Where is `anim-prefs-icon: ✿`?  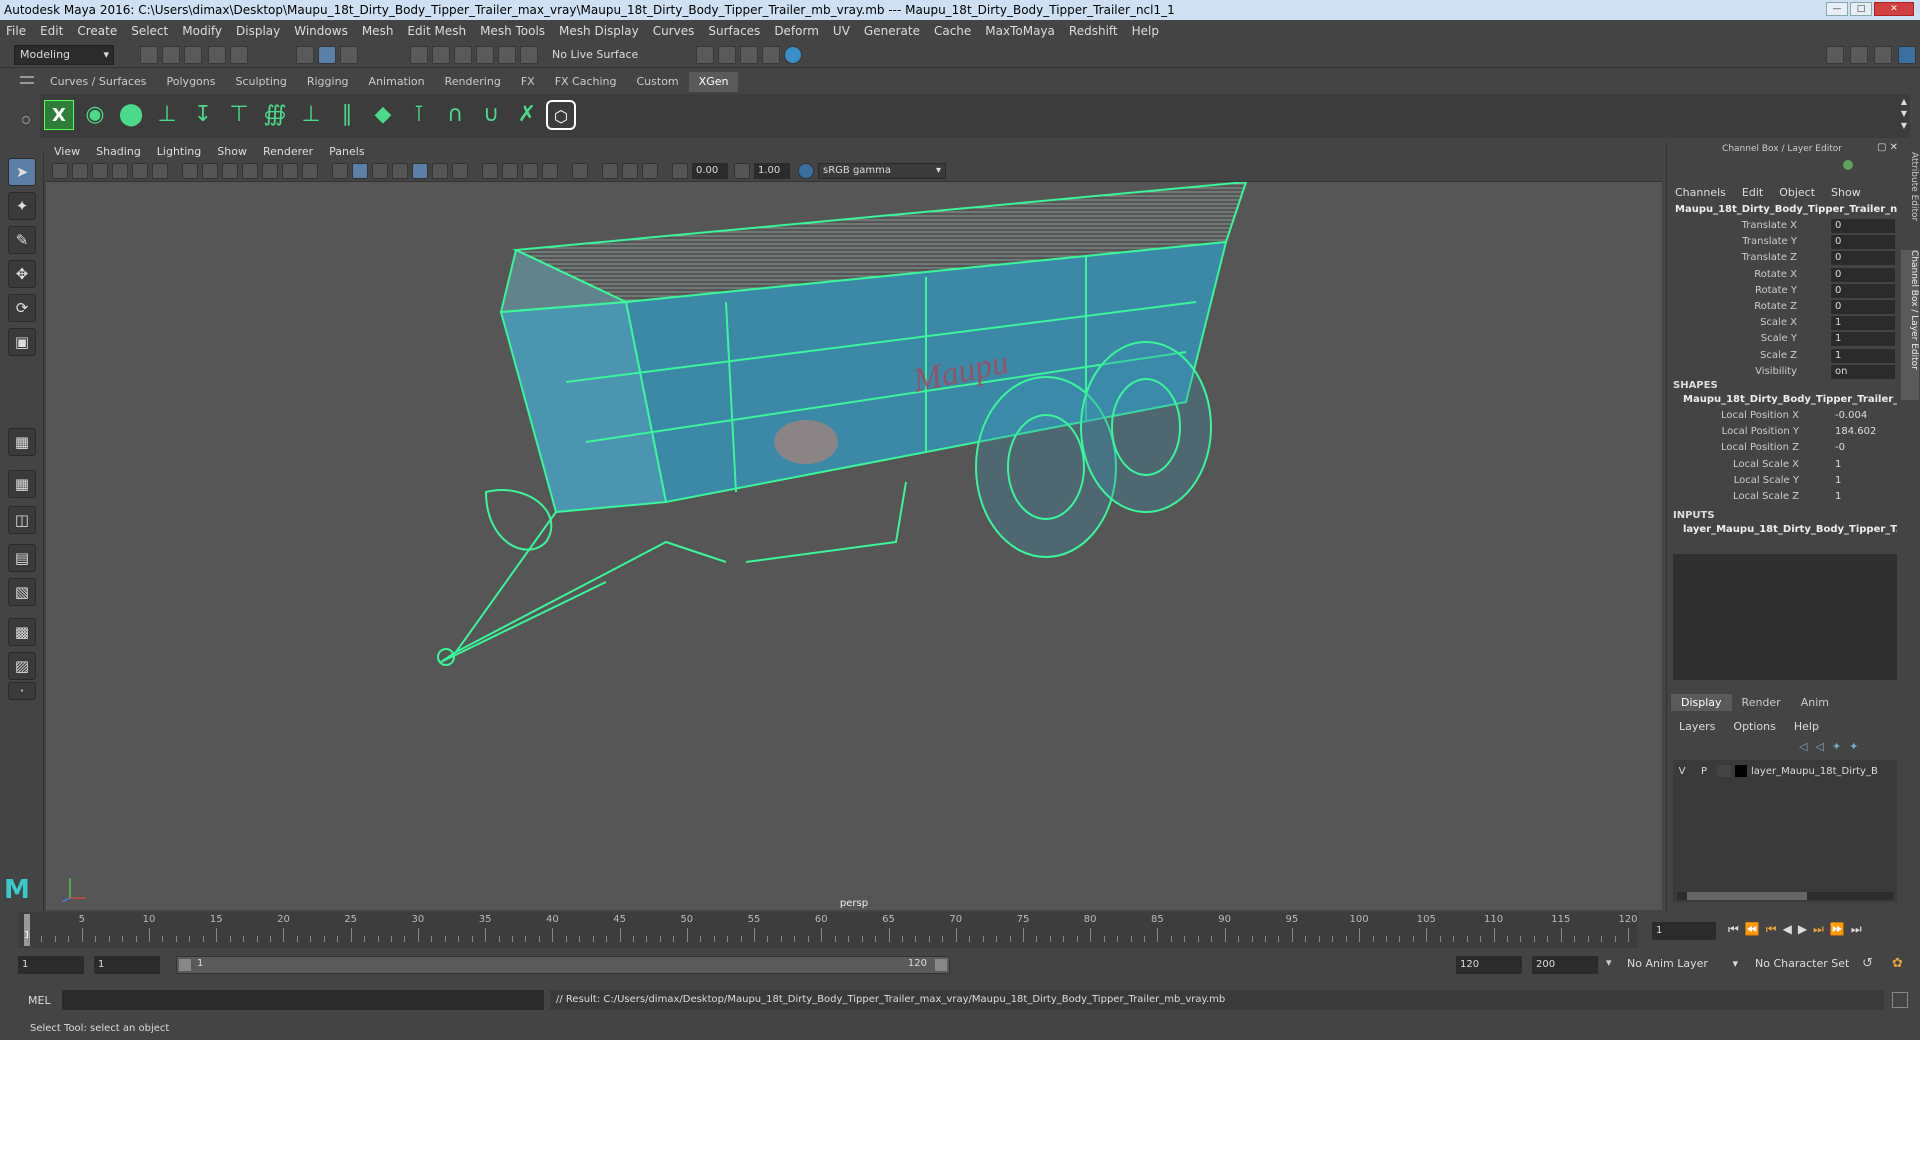 anim-prefs-icon: ✿ is located at coordinates (1897, 963).